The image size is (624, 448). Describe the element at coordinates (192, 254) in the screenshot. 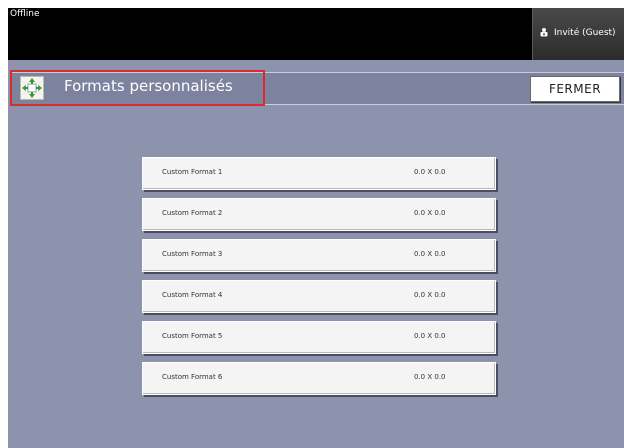

I see `custom-format-name: Custom Format 3` at that location.